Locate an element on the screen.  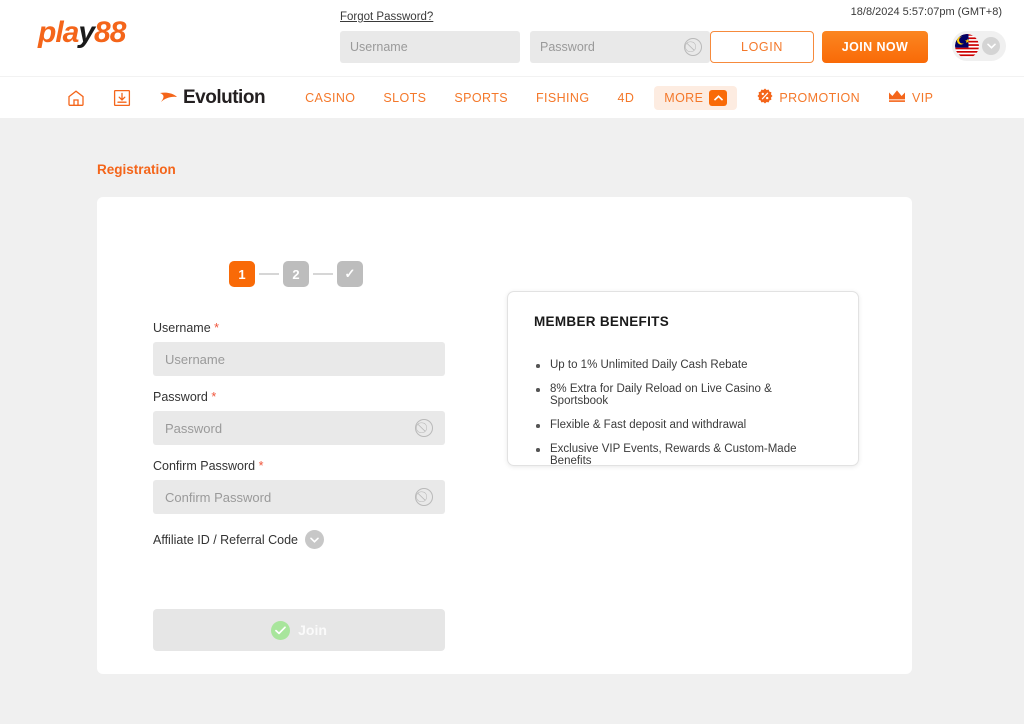
header-username-input is located at coordinates (430, 47).